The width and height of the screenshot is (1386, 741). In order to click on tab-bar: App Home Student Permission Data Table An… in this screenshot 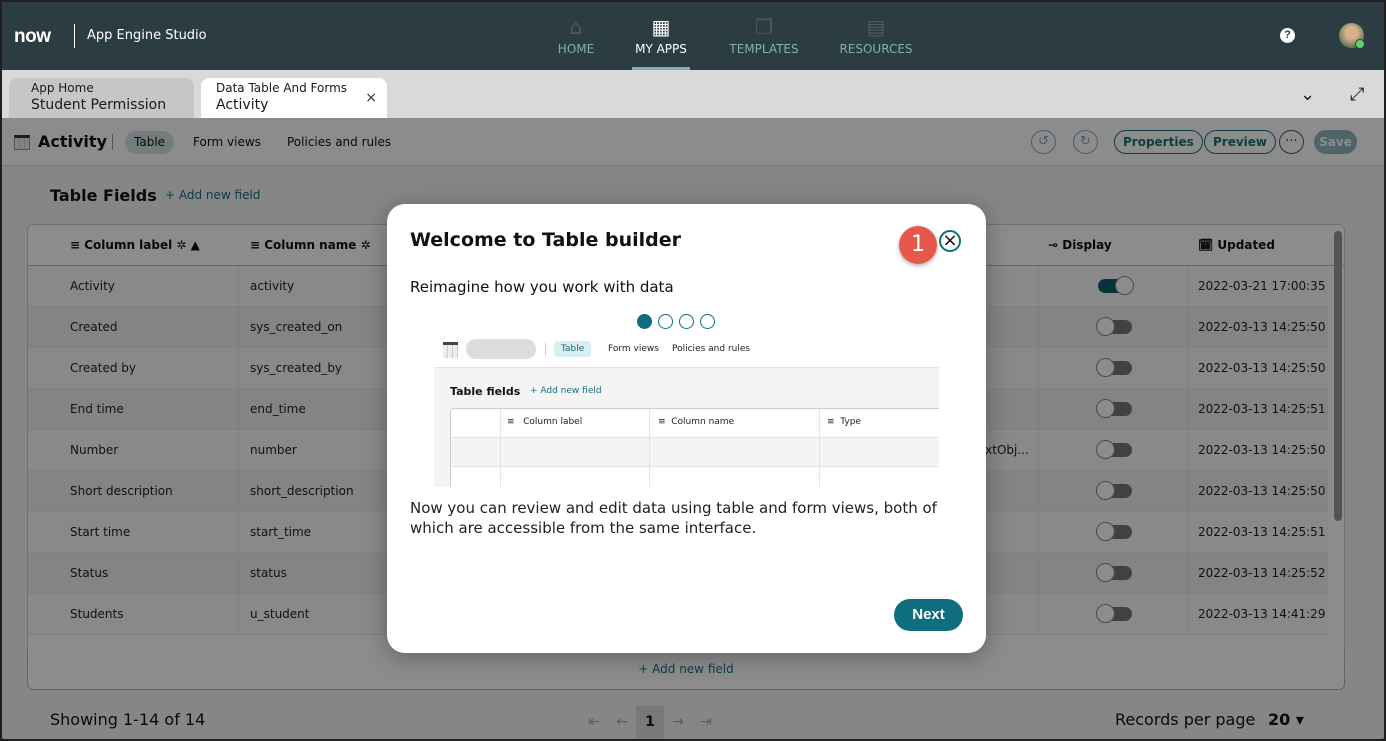, I will do `click(693, 94)`.